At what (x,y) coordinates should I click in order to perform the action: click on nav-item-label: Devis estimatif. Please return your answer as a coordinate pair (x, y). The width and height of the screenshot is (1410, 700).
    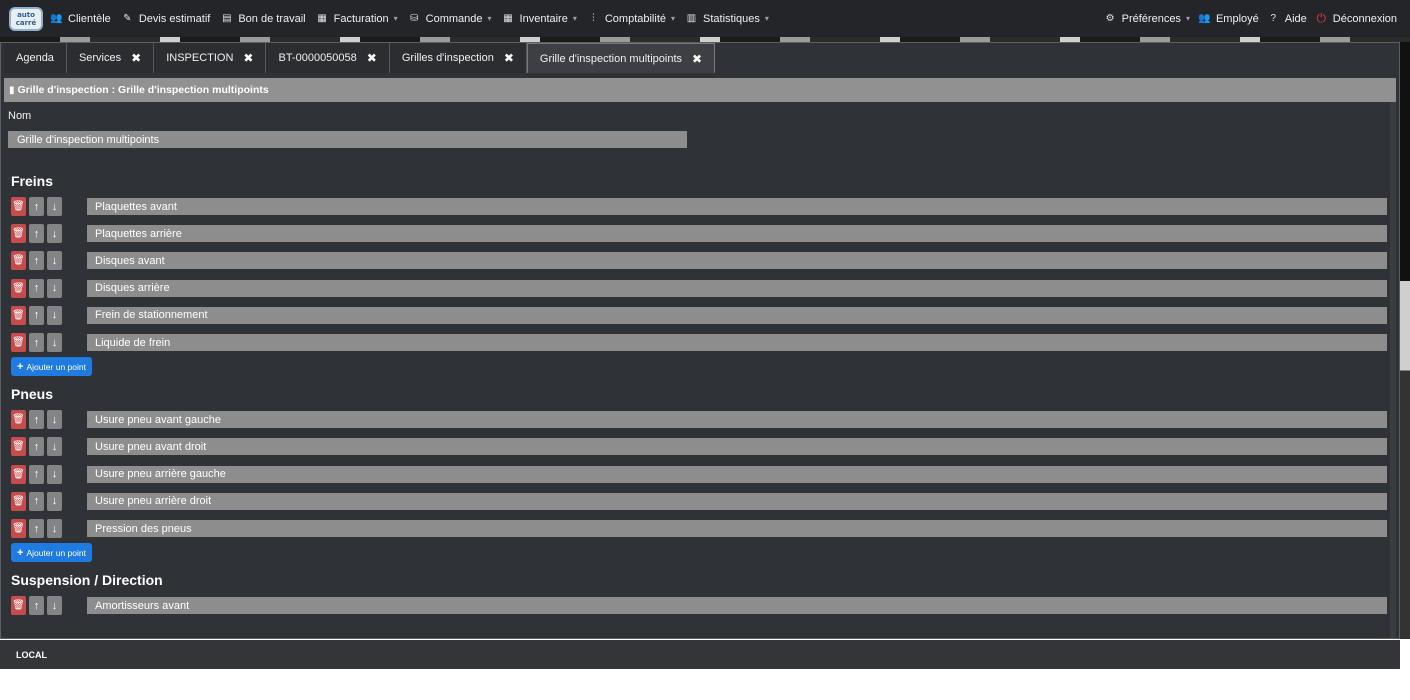
    Looking at the image, I should click on (174, 18).